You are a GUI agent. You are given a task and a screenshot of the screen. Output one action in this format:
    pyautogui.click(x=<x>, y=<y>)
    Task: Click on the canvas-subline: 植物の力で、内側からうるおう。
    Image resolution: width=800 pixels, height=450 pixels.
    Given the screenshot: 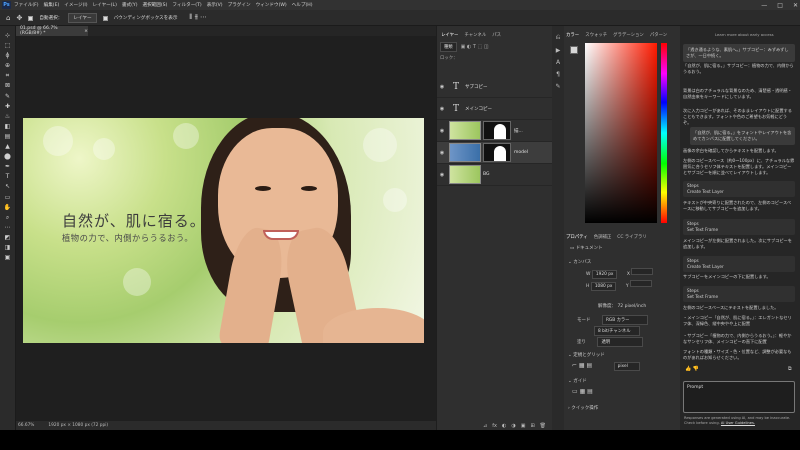 What is the action you would take?
    pyautogui.click(x=127, y=238)
    